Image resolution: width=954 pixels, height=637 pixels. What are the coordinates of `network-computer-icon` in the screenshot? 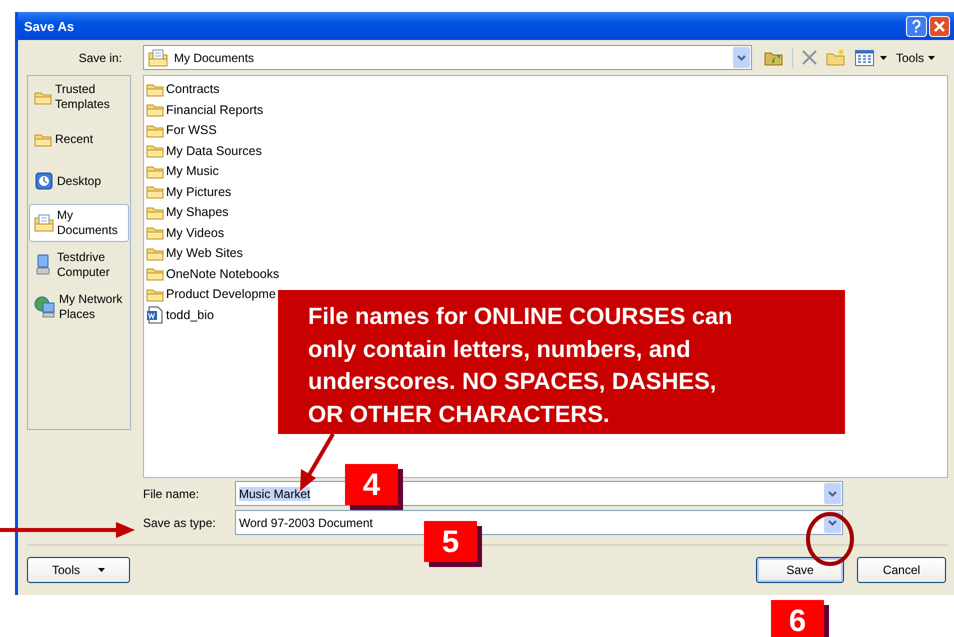 It's located at (45, 307).